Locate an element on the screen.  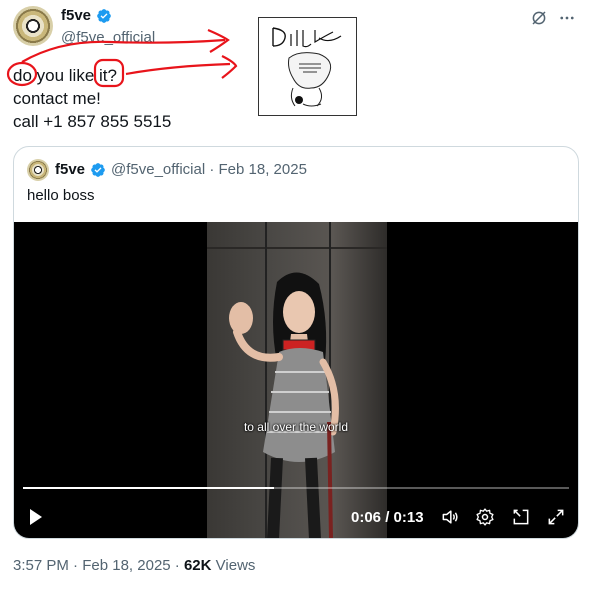
grok-icon is located at coordinates (539, 18).